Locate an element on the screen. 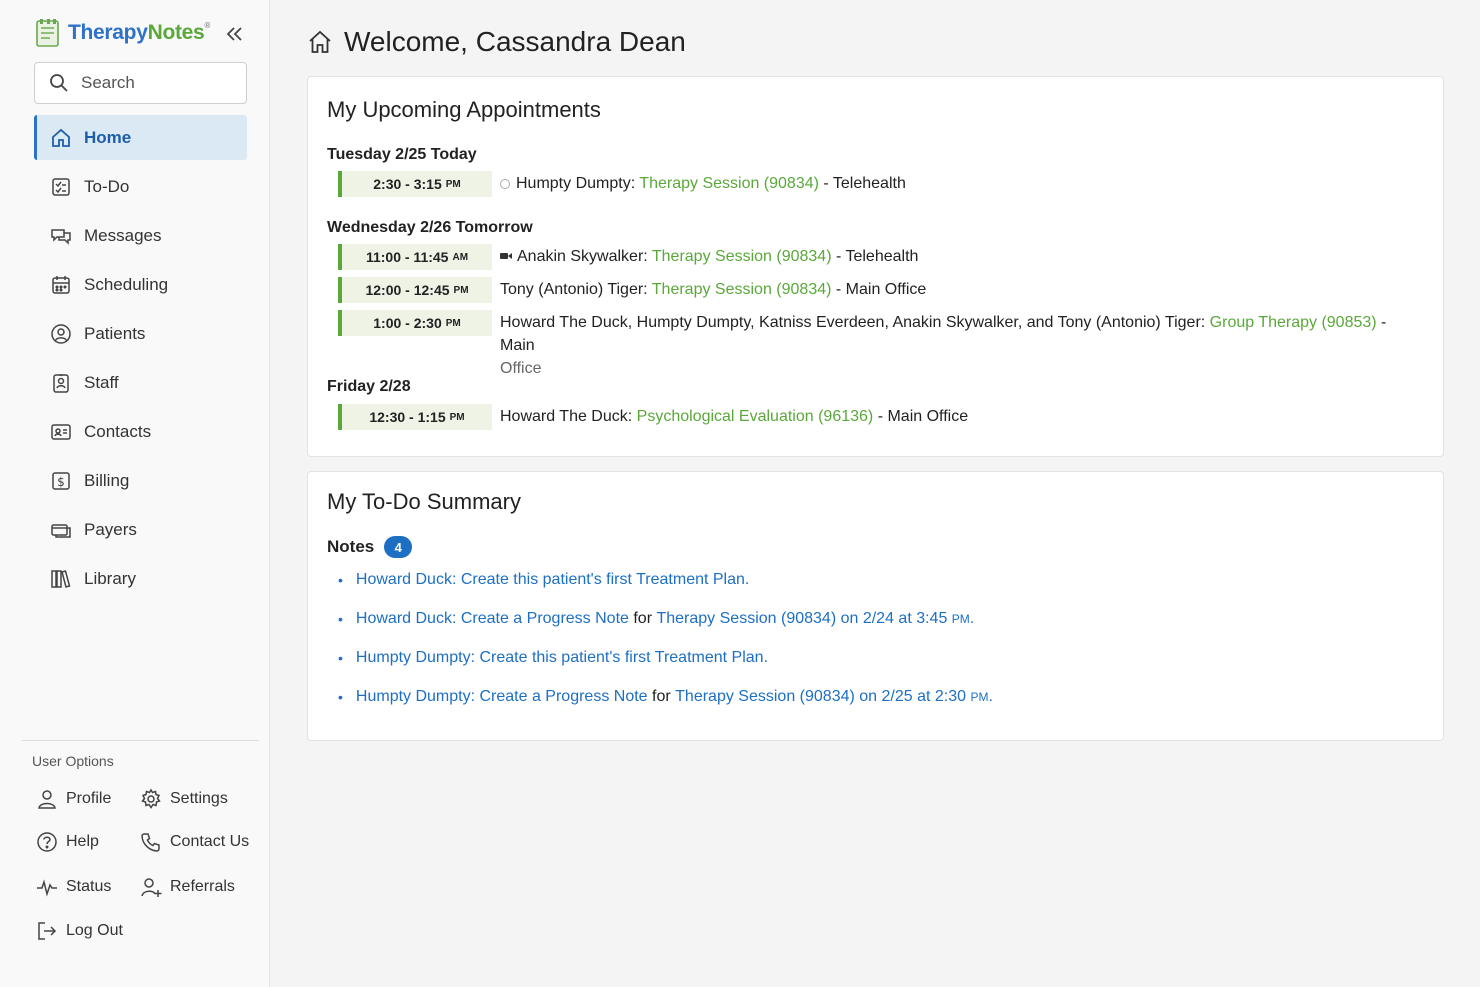 This screenshot has height=987, width=1480. nav-item-contacts: Contacts is located at coordinates (140, 431).